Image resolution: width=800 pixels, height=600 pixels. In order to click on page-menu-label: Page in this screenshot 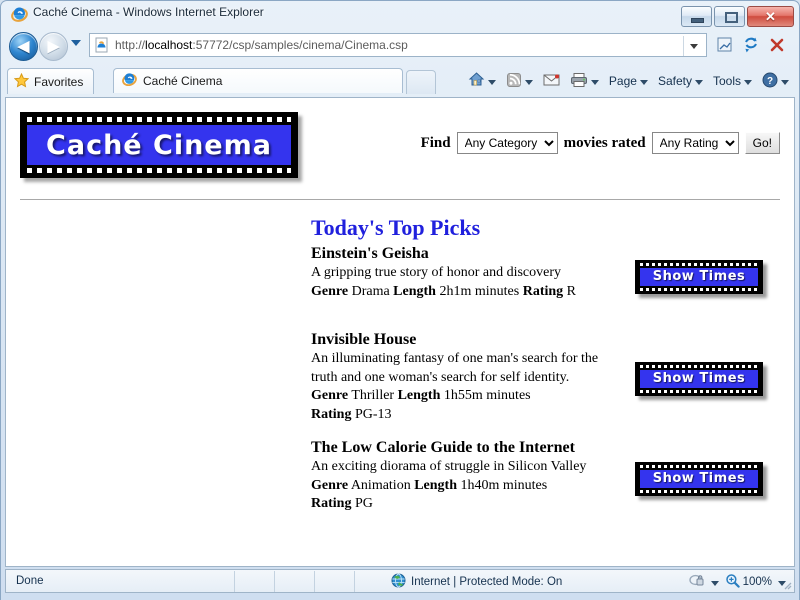, I will do `click(622, 81)`.